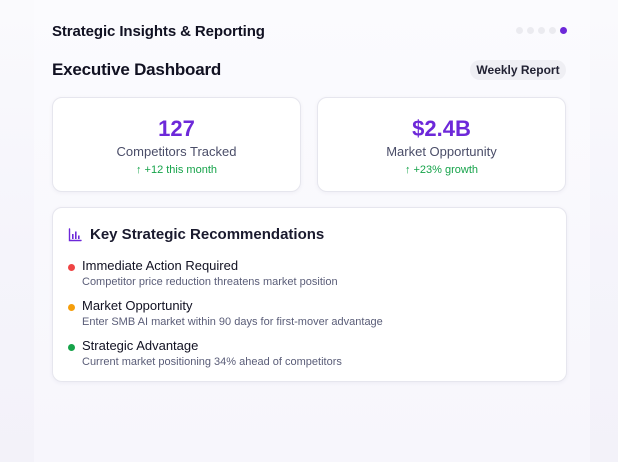  Describe the element at coordinates (137, 305) in the screenshot. I see `recommendation-title: Market Opportunity` at that location.